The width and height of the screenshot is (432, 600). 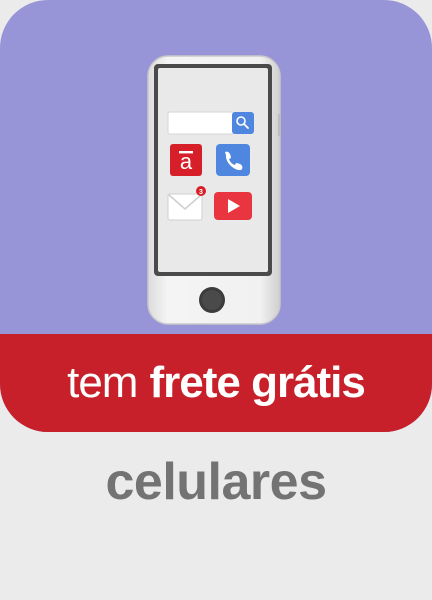 What do you see at coordinates (257, 382) in the screenshot?
I see `banner-text-bold: frete grátis` at bounding box center [257, 382].